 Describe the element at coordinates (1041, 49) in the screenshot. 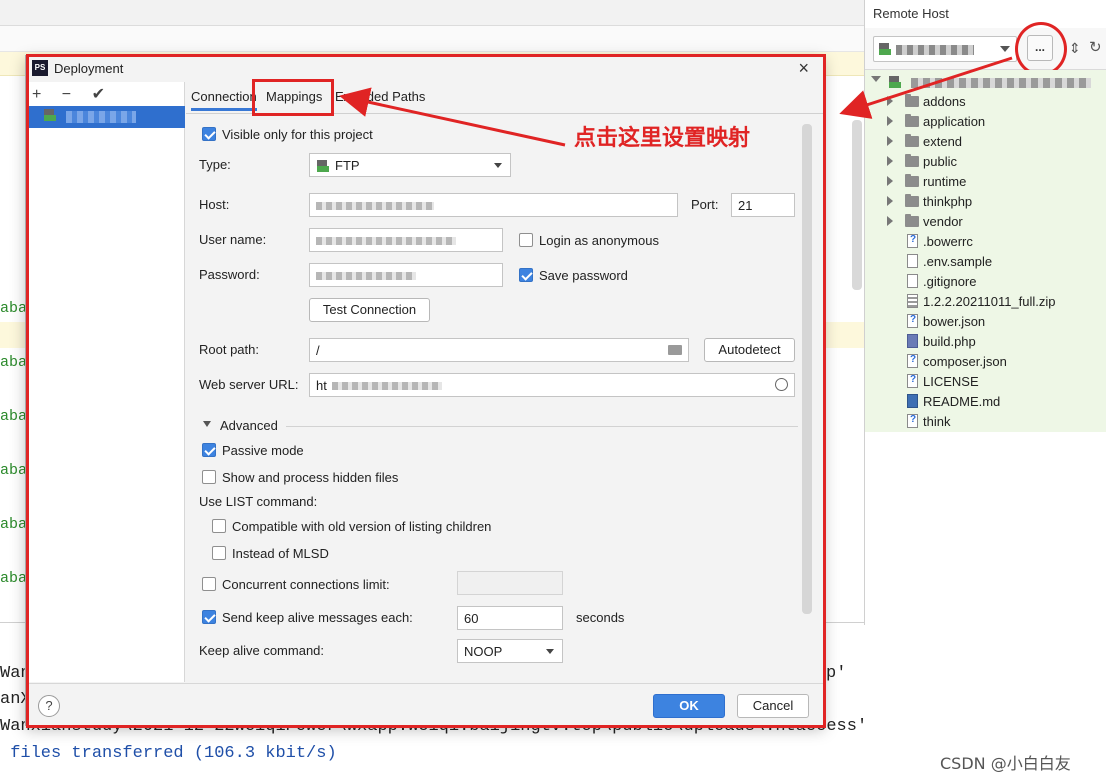

I see `annotation-circle` at that location.